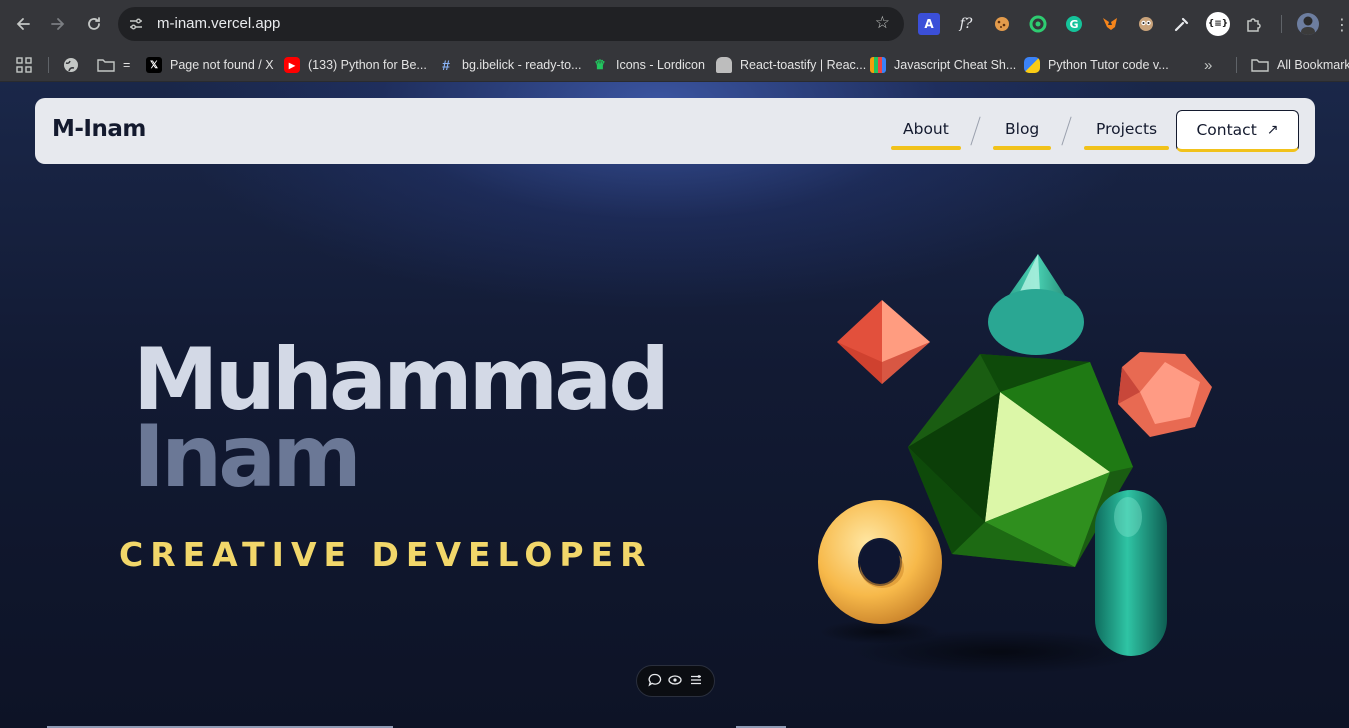 The image size is (1349, 728). What do you see at coordinates (1002, 24) in the screenshot?
I see `cookie-extension-icon` at bounding box center [1002, 24].